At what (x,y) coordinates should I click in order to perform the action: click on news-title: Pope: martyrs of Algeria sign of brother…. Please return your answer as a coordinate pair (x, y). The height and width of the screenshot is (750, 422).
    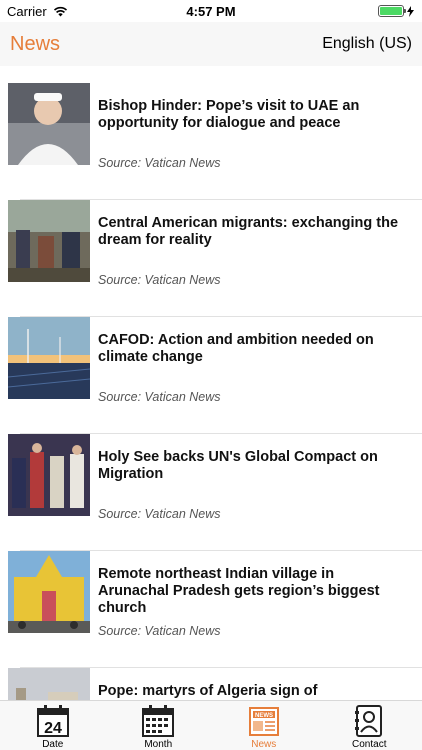
    Looking at the image, I should click on (208, 691).